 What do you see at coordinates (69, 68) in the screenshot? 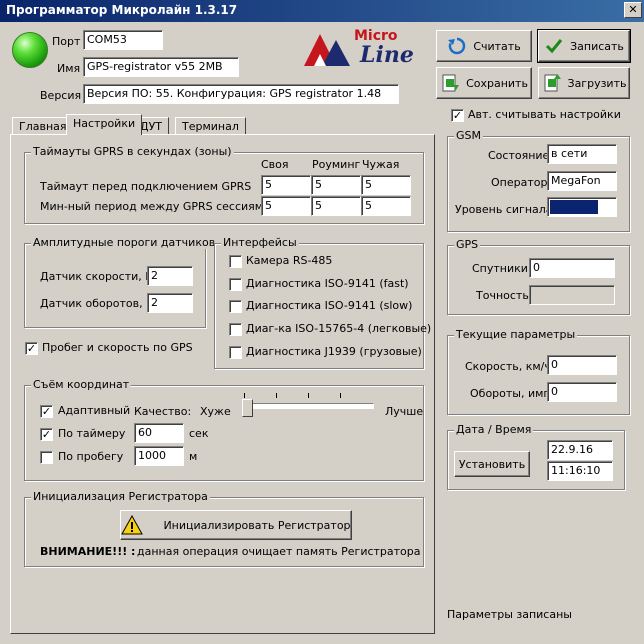
I see `name-label: Имя` at bounding box center [69, 68].